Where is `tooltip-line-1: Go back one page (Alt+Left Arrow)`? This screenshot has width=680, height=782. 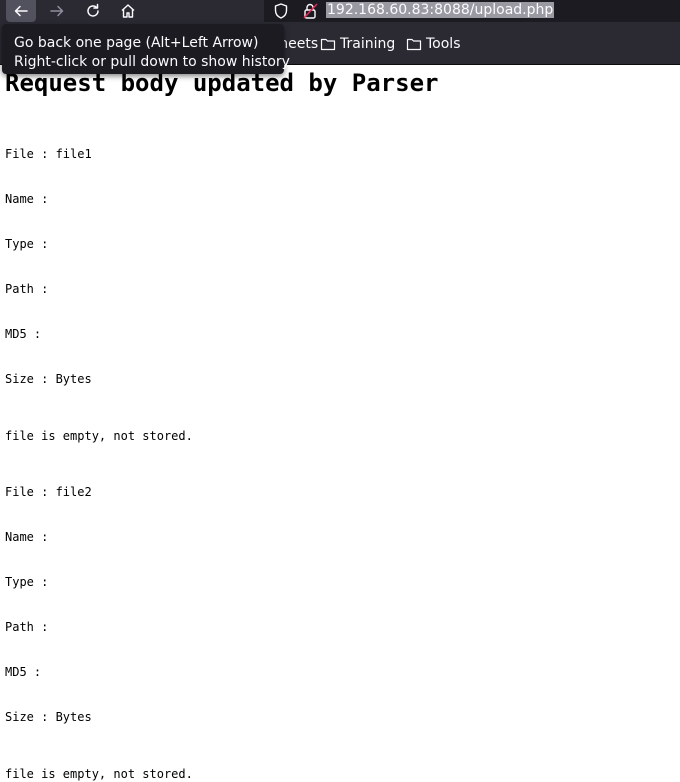 tooltip-line-1: Go back one page (Alt+Left Arrow) is located at coordinates (136, 43).